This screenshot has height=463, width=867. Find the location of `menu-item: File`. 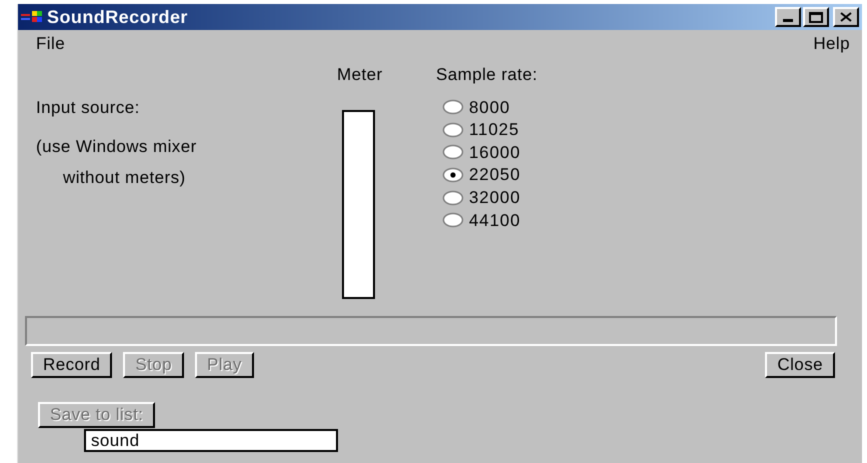

menu-item: File is located at coordinates (51, 44).